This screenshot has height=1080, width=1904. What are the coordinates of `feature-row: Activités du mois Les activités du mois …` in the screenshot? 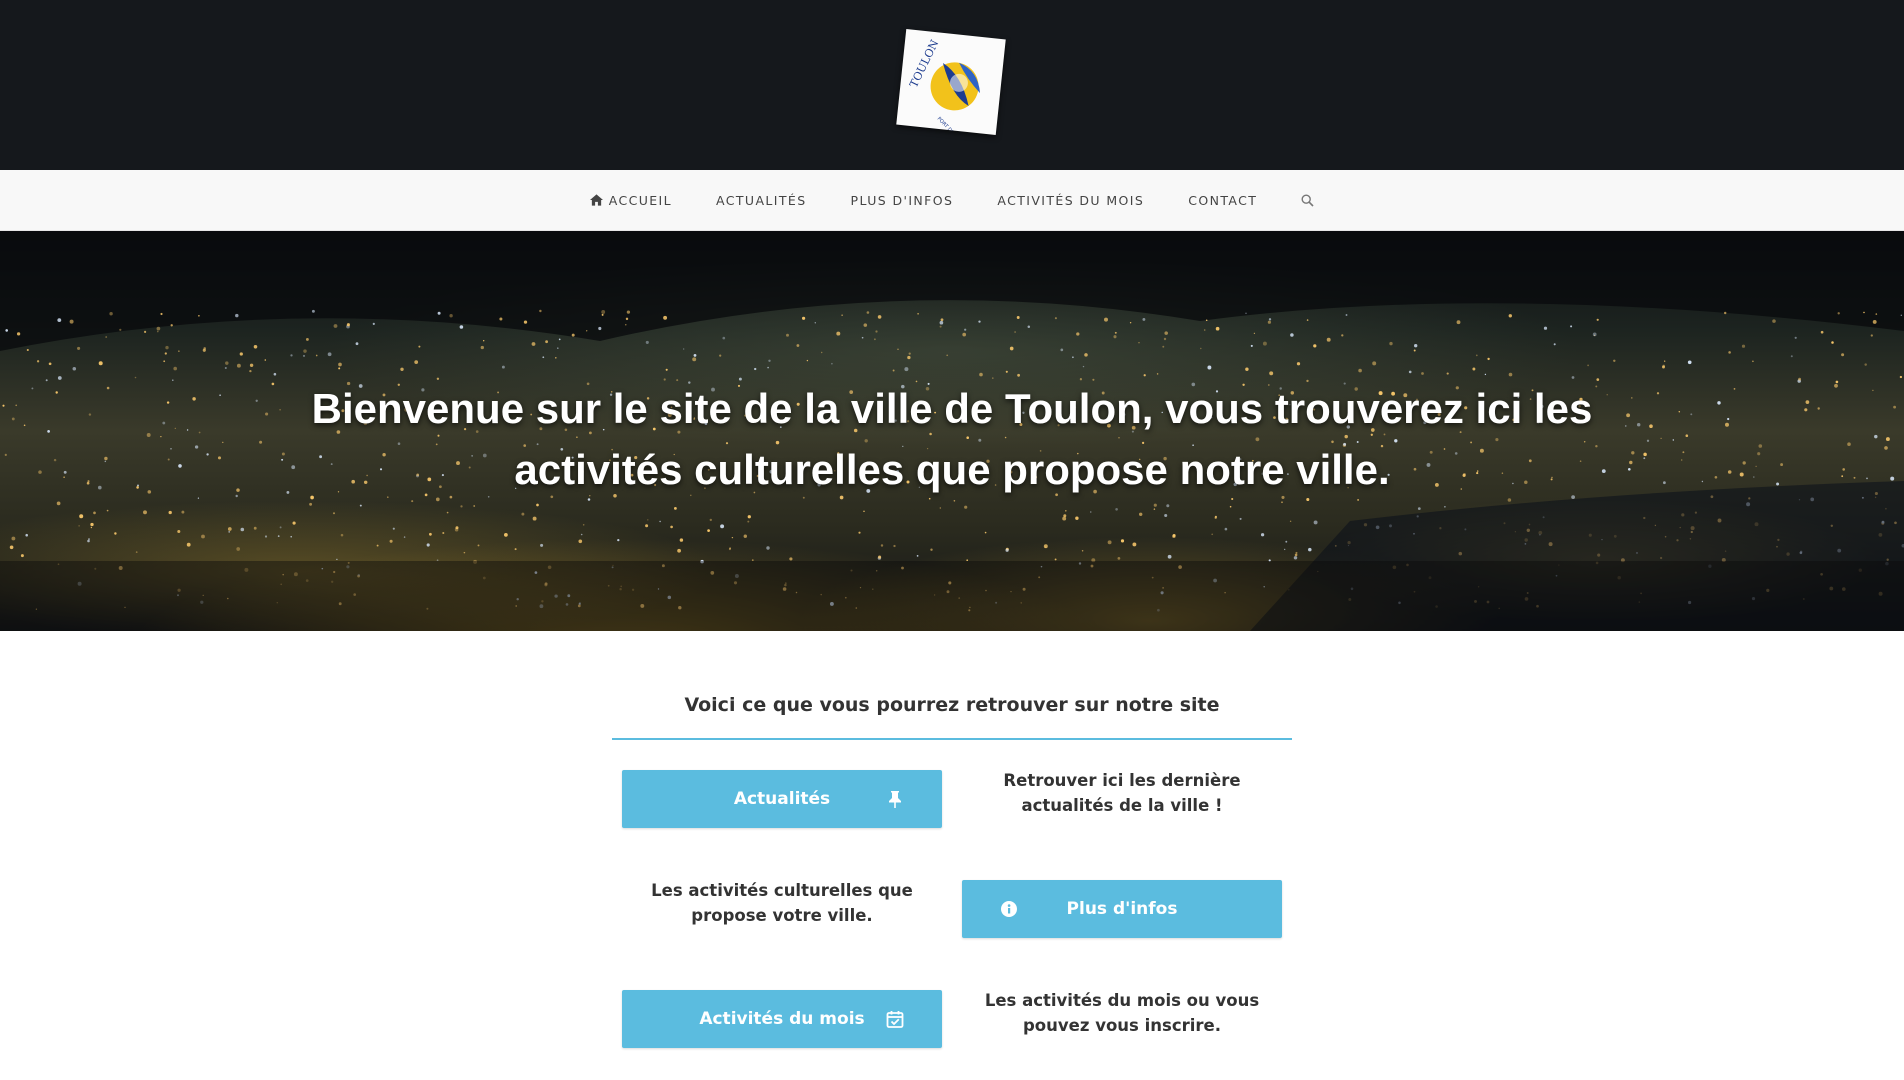 It's located at (952, 1015).